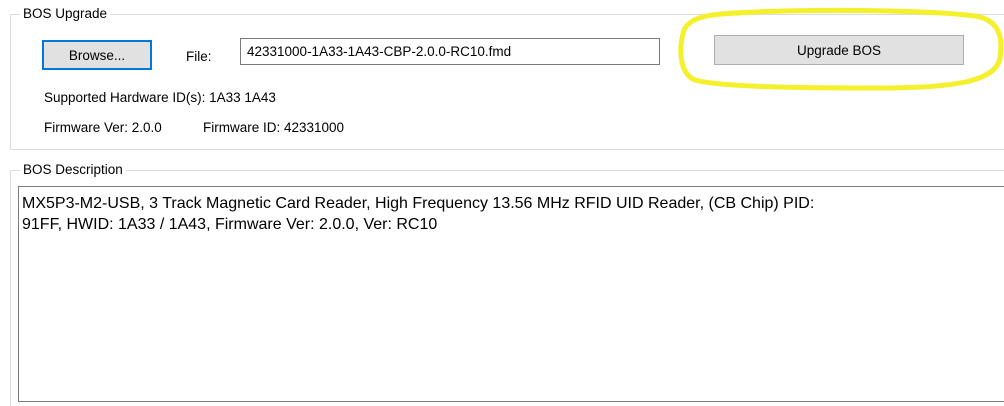 The height and width of the screenshot is (406, 1004). I want to click on firmware-id-text: Firmware ID: 42331000, so click(274, 127).